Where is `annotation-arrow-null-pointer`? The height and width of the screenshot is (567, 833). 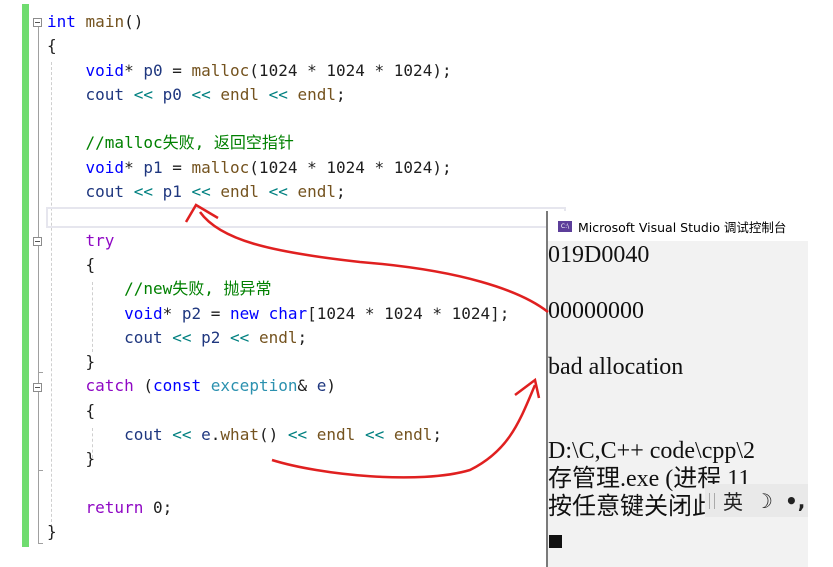
annotation-arrow-null-pointer is located at coordinates (373, 262).